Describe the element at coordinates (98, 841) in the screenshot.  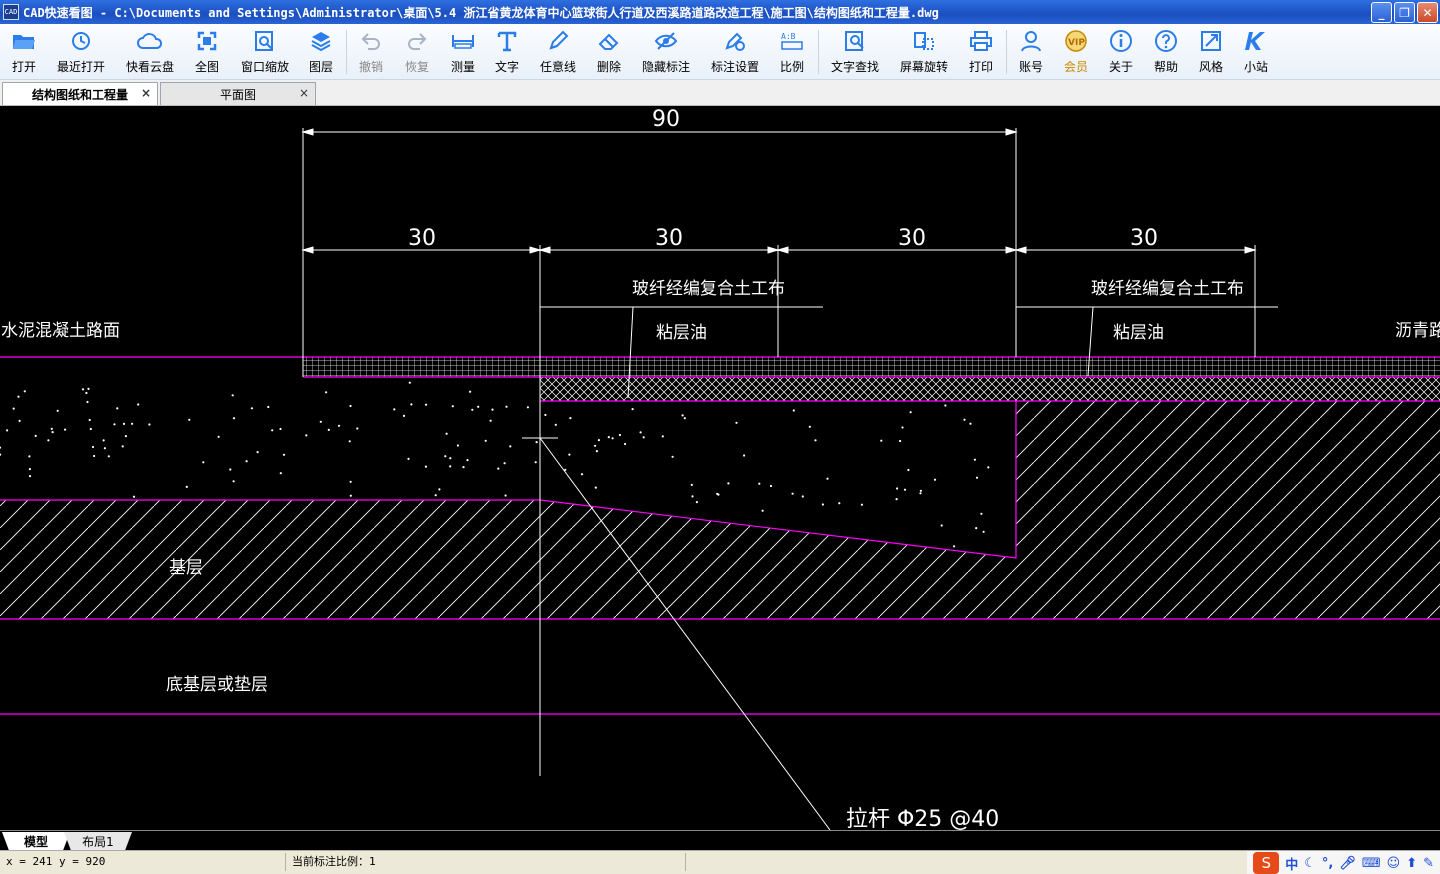
I see `tab-layout1: 布局1` at that location.